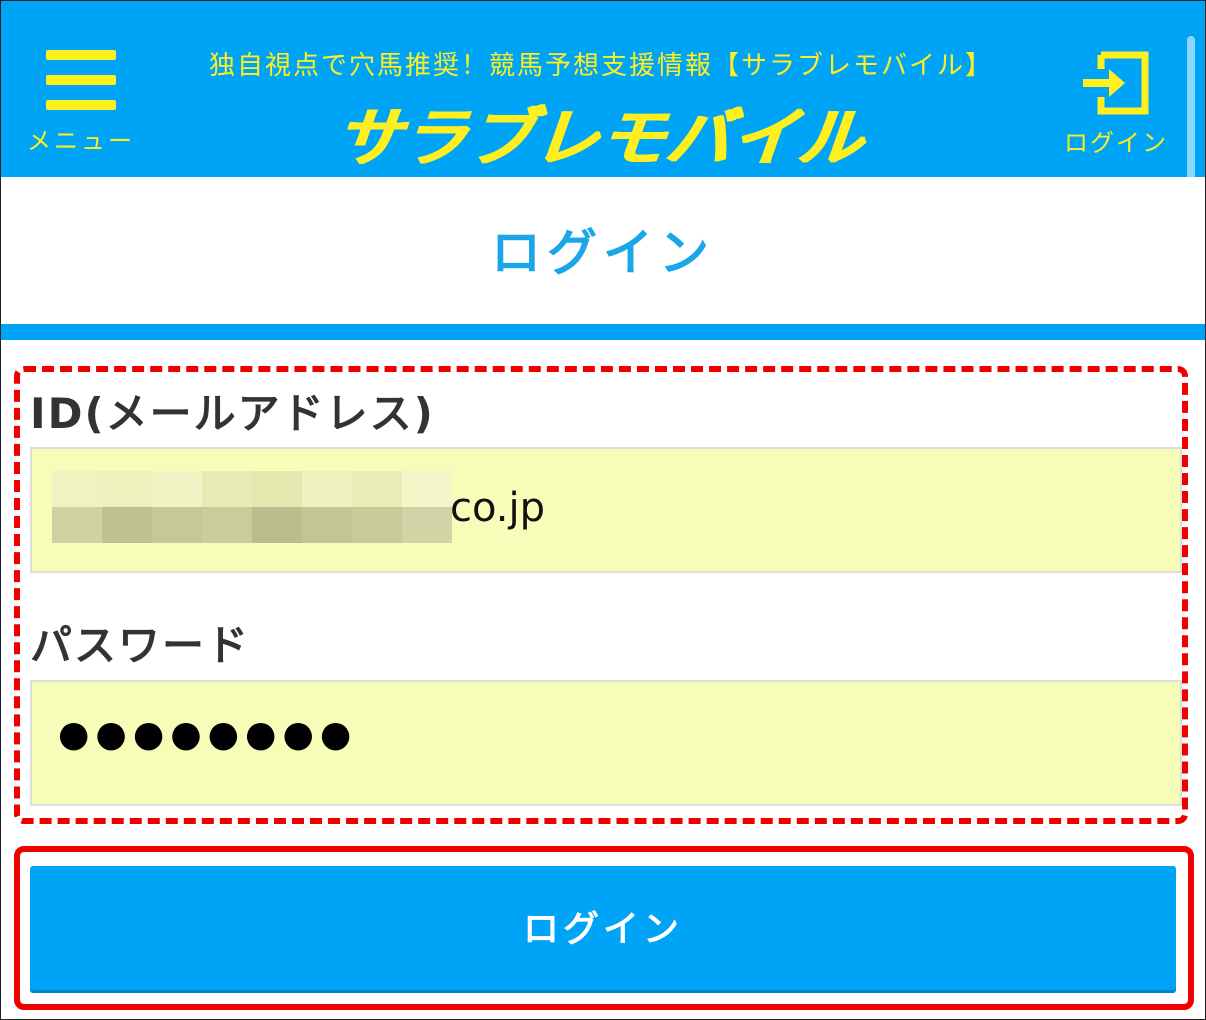 The image size is (1206, 1020). What do you see at coordinates (1116, 83) in the screenshot?
I see `login-arrow-icon` at bounding box center [1116, 83].